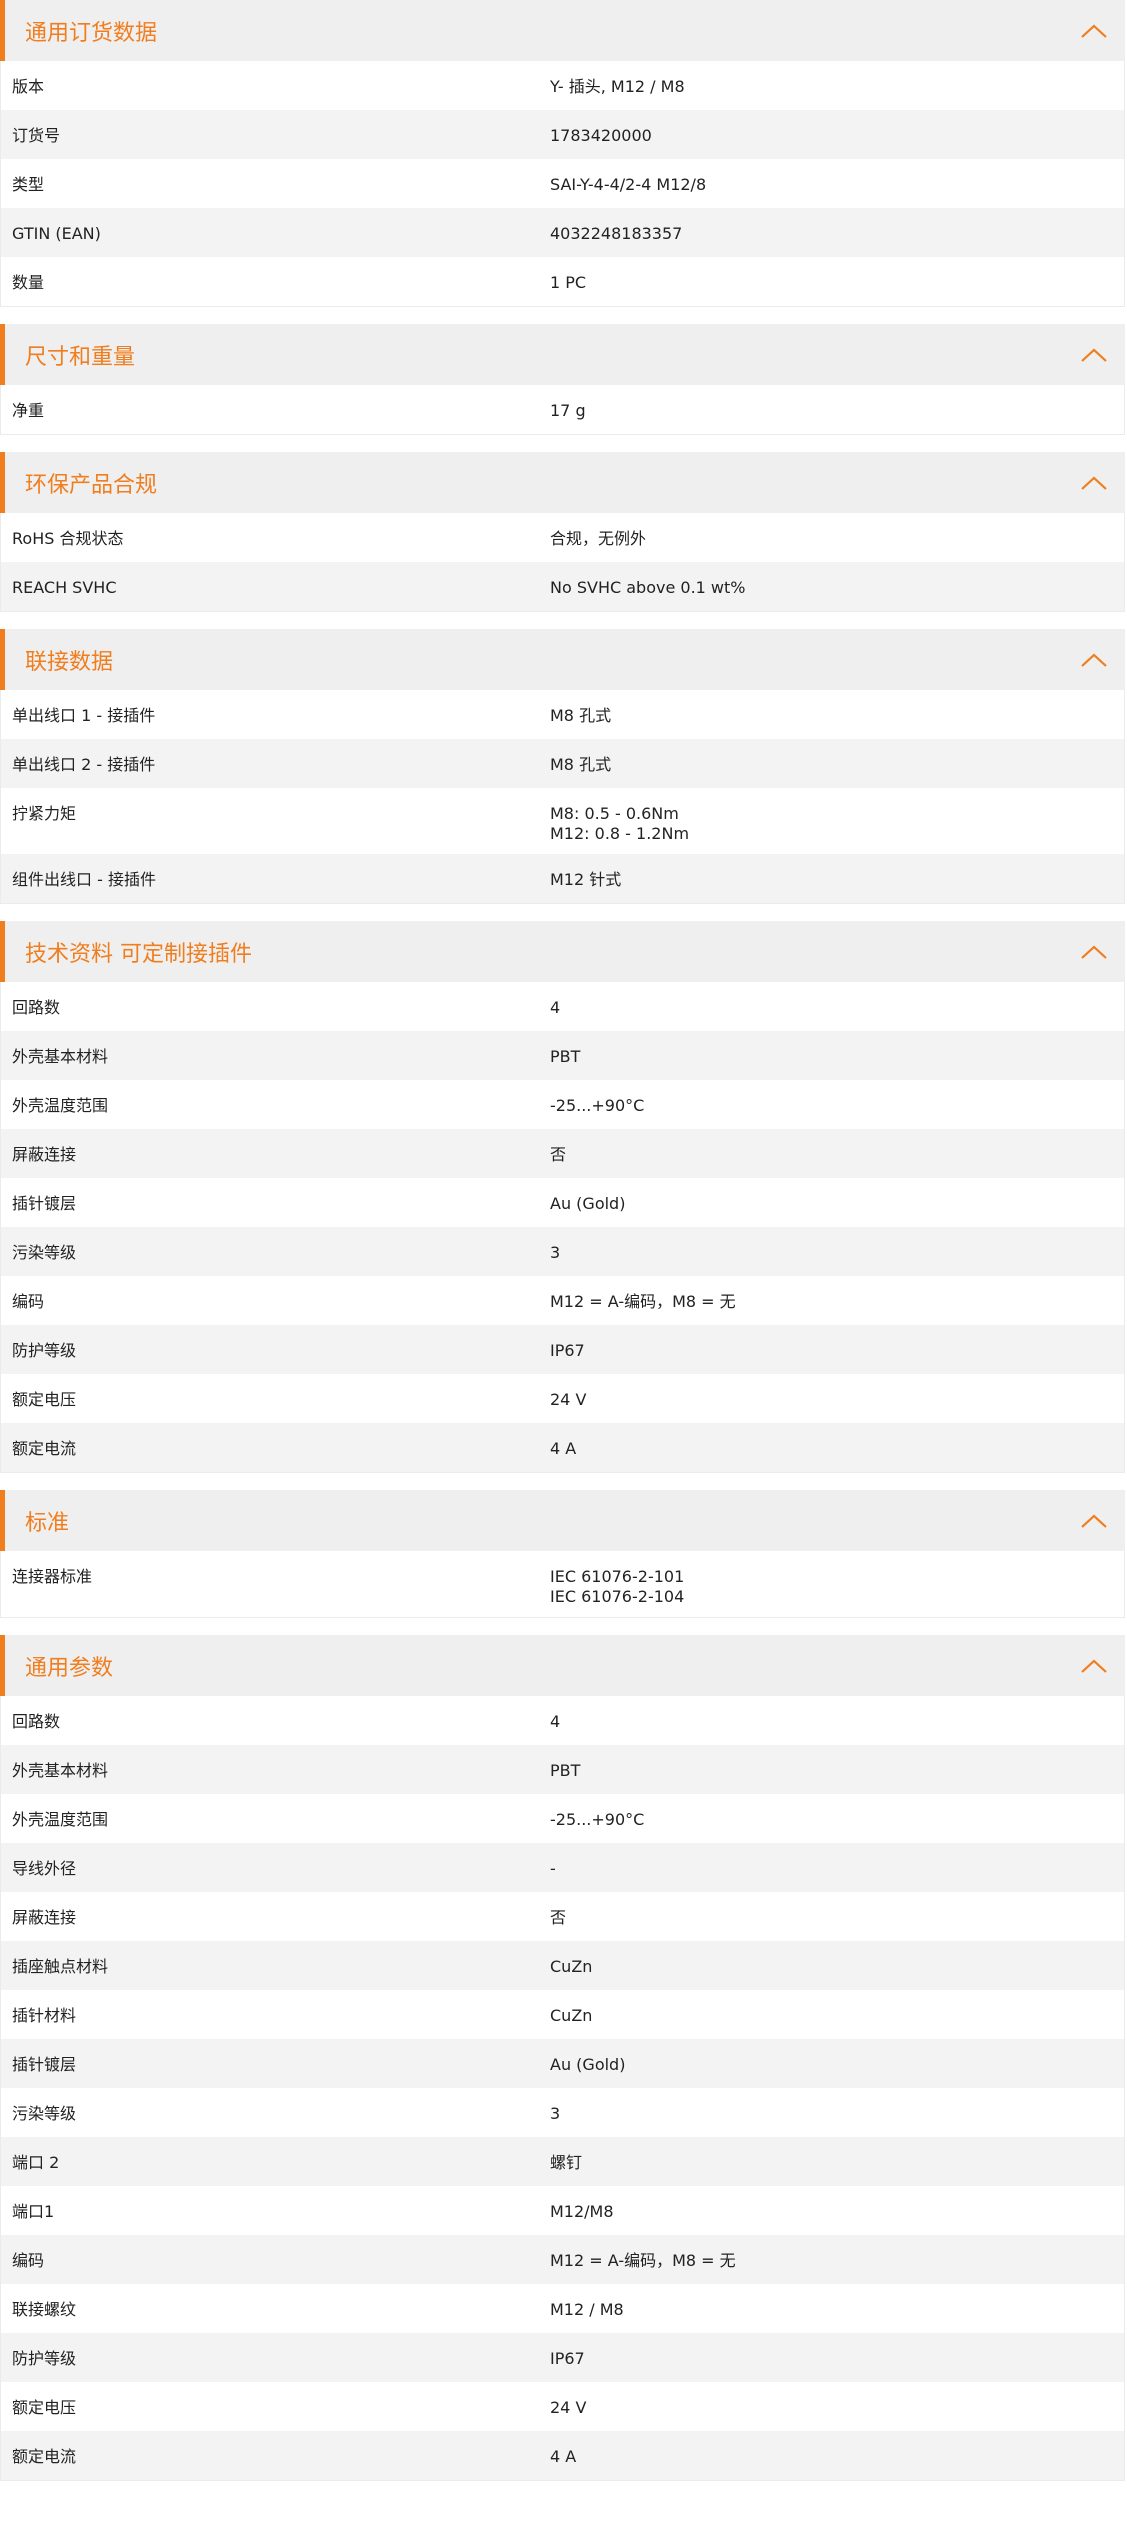 Image resolution: width=1127 pixels, height=2521 pixels. What do you see at coordinates (555, 1252) in the screenshot?
I see `spec-value: 3` at bounding box center [555, 1252].